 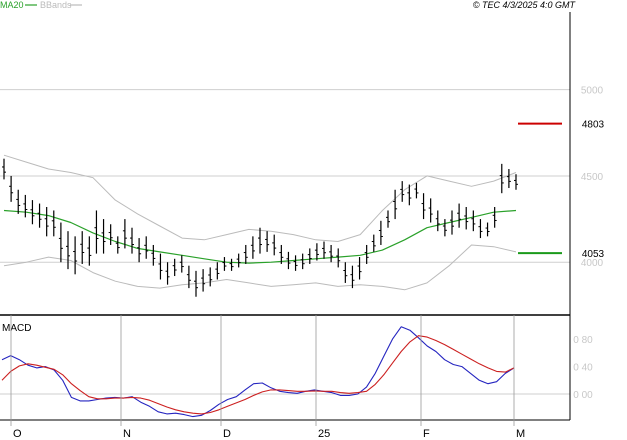 I want to click on macd-signal-line, so click(x=258, y=375).